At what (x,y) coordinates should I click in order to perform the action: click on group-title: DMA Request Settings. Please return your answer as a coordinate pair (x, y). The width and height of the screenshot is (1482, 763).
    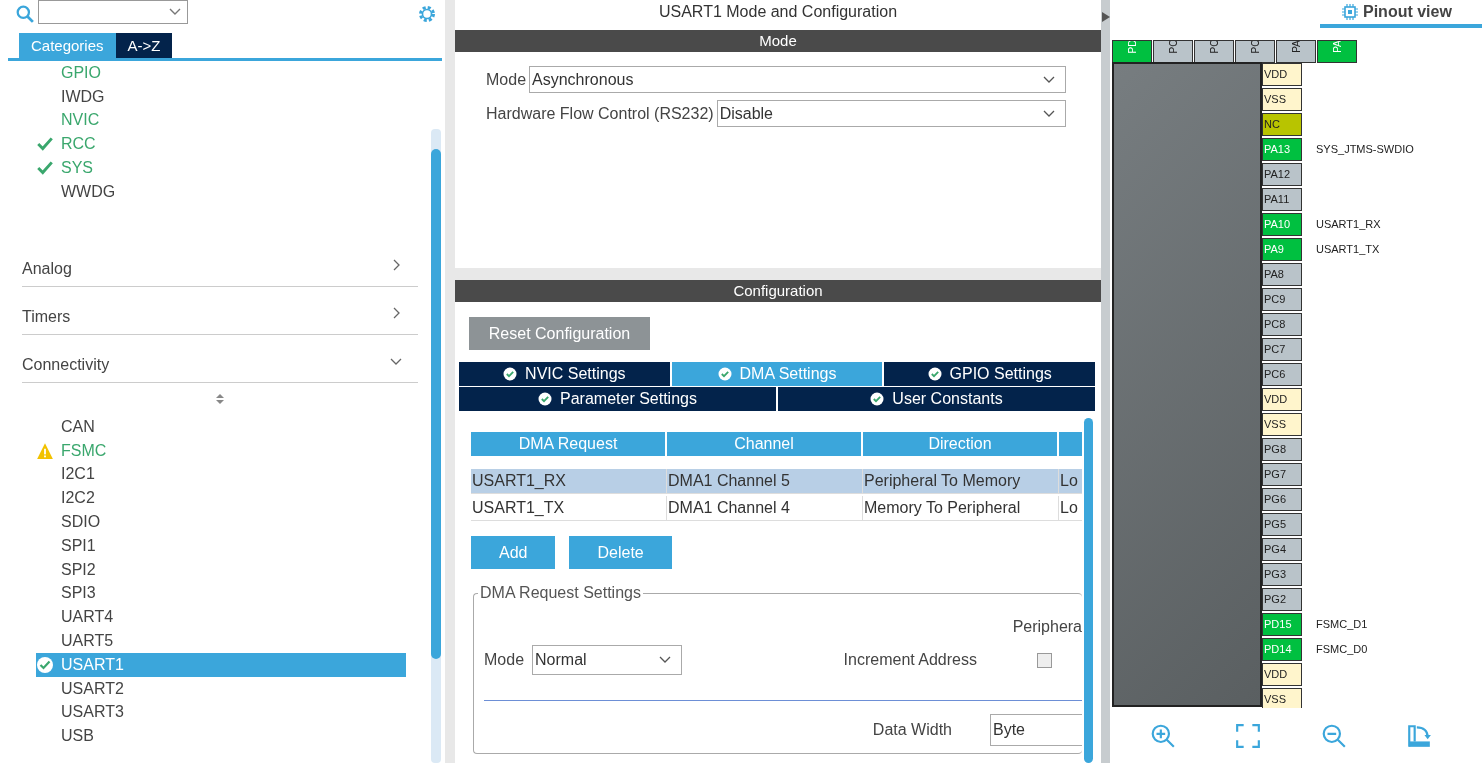
    Looking at the image, I should click on (560, 593).